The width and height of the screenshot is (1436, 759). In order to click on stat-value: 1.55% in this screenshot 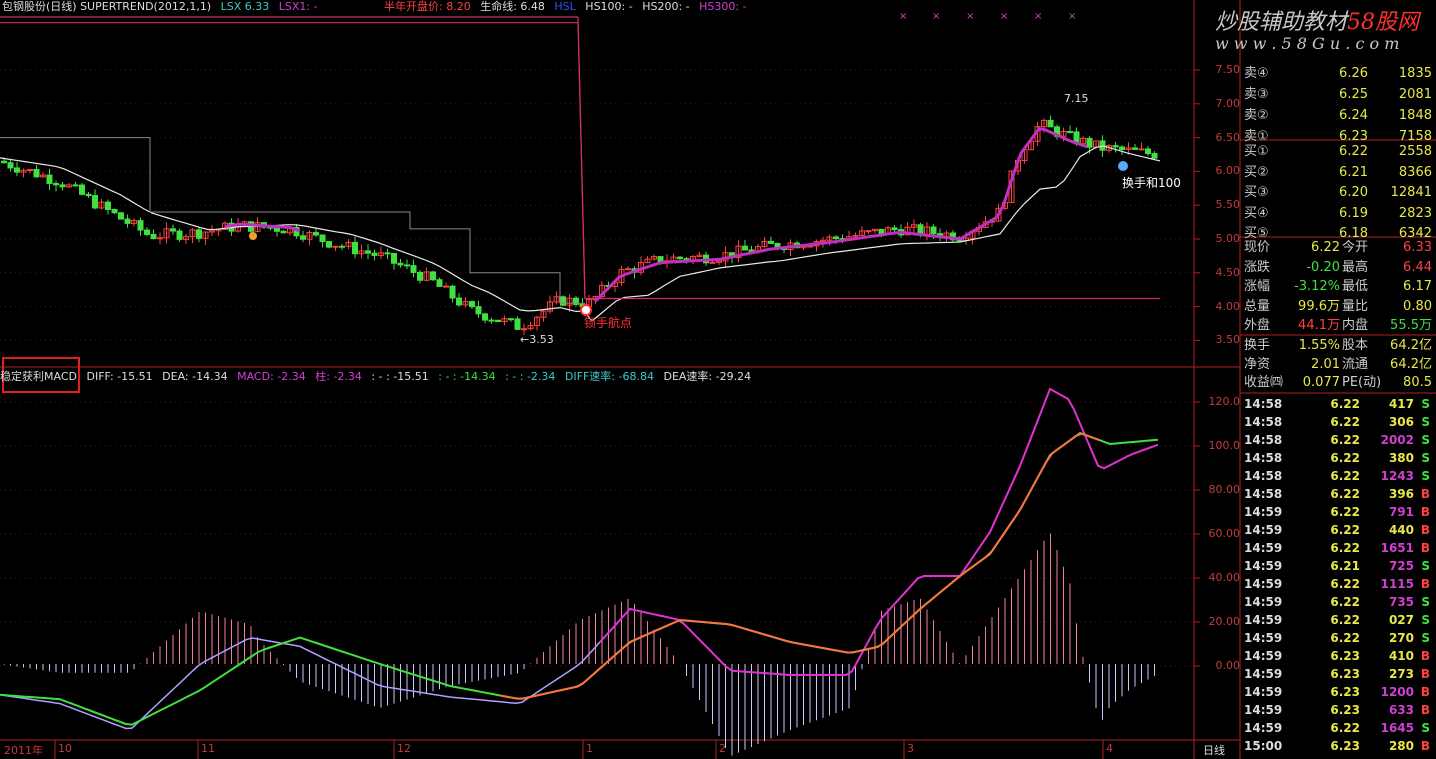, I will do `click(1319, 345)`.